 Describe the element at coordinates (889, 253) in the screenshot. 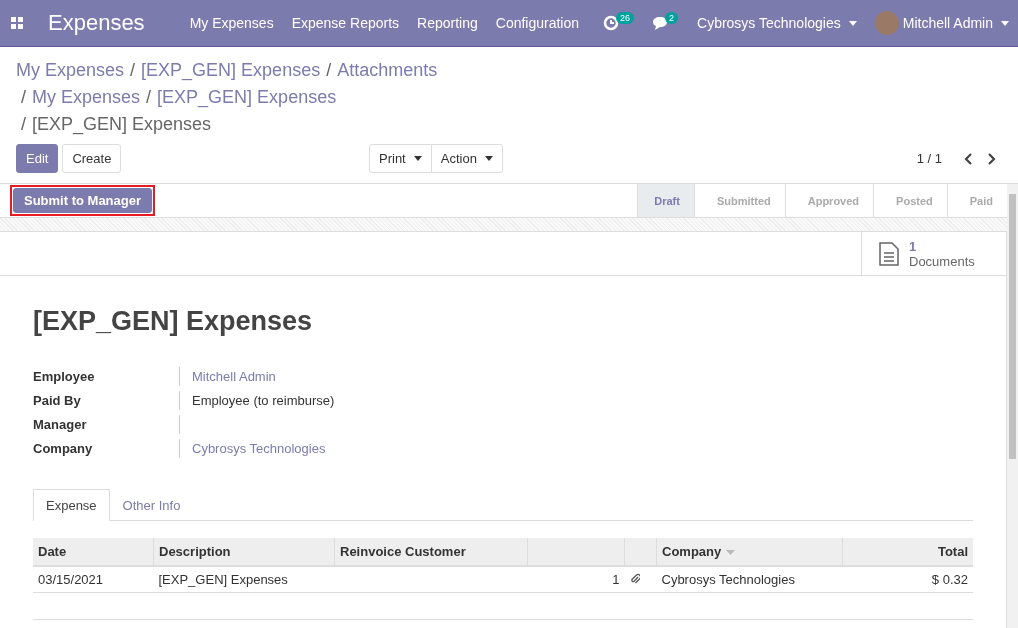

I see `document-icon` at that location.